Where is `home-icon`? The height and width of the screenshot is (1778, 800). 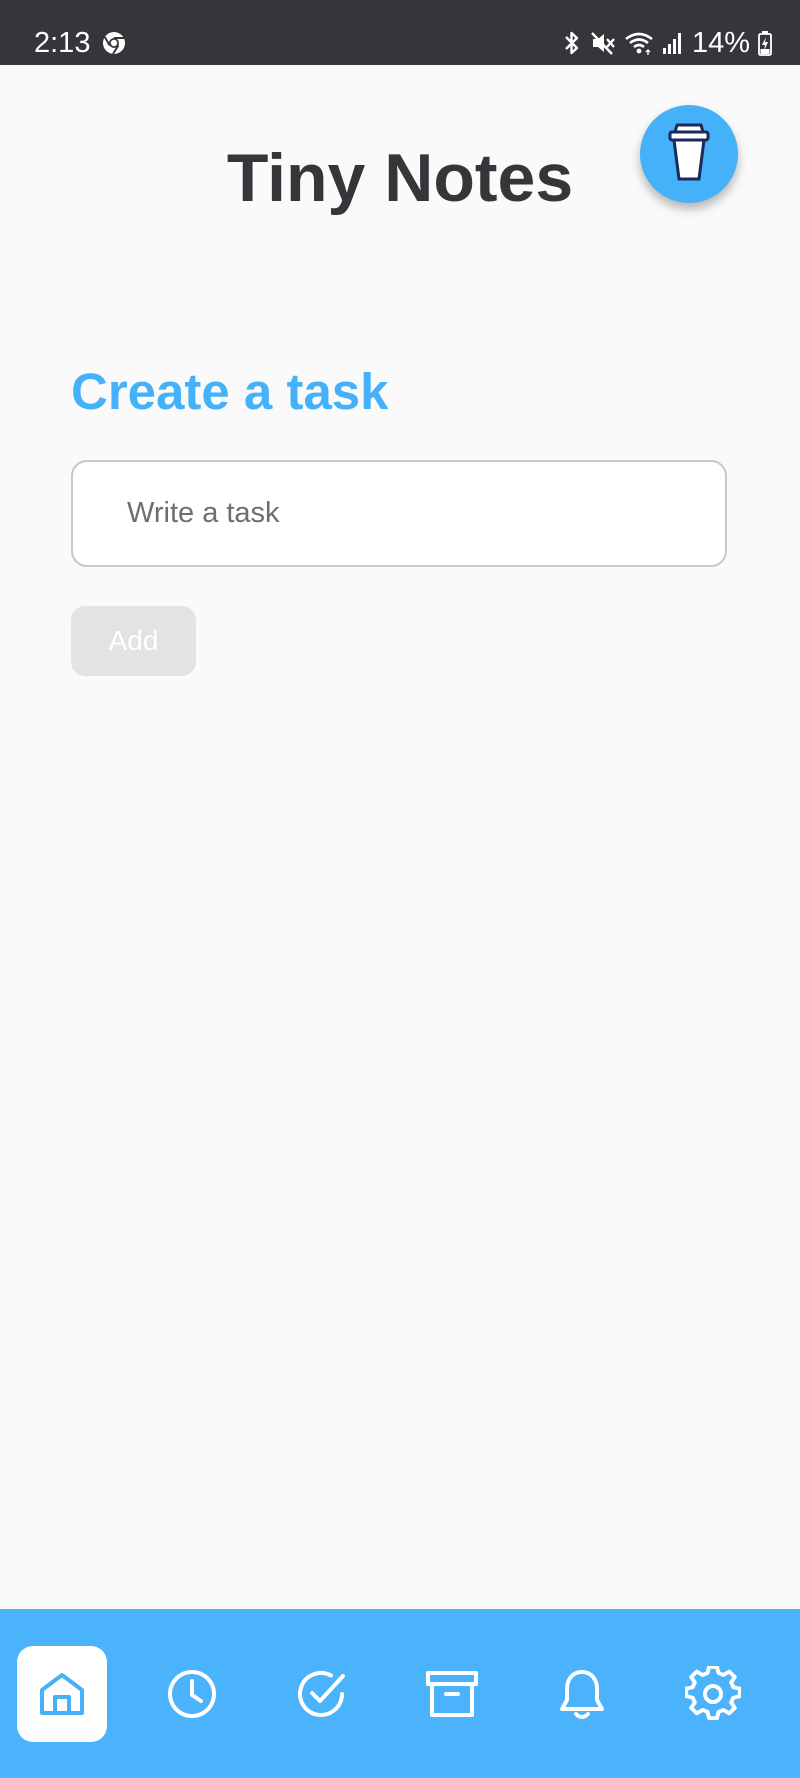 home-icon is located at coordinates (62, 1694).